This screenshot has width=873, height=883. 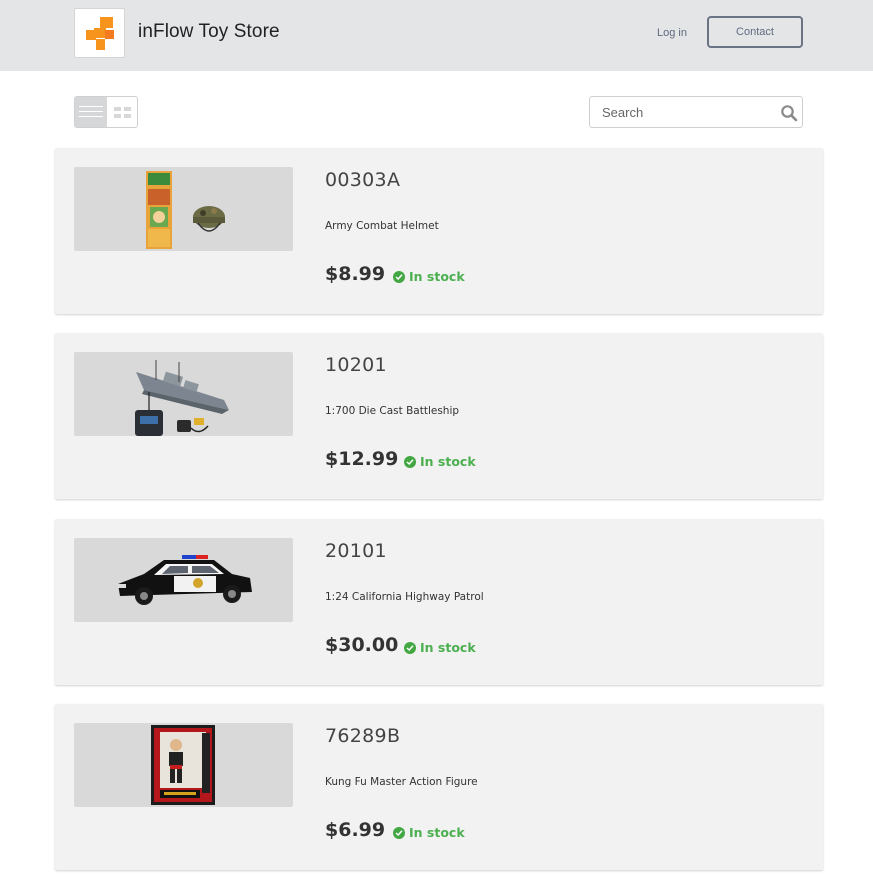 I want to click on police-car-toy-image, so click(x=185, y=580).